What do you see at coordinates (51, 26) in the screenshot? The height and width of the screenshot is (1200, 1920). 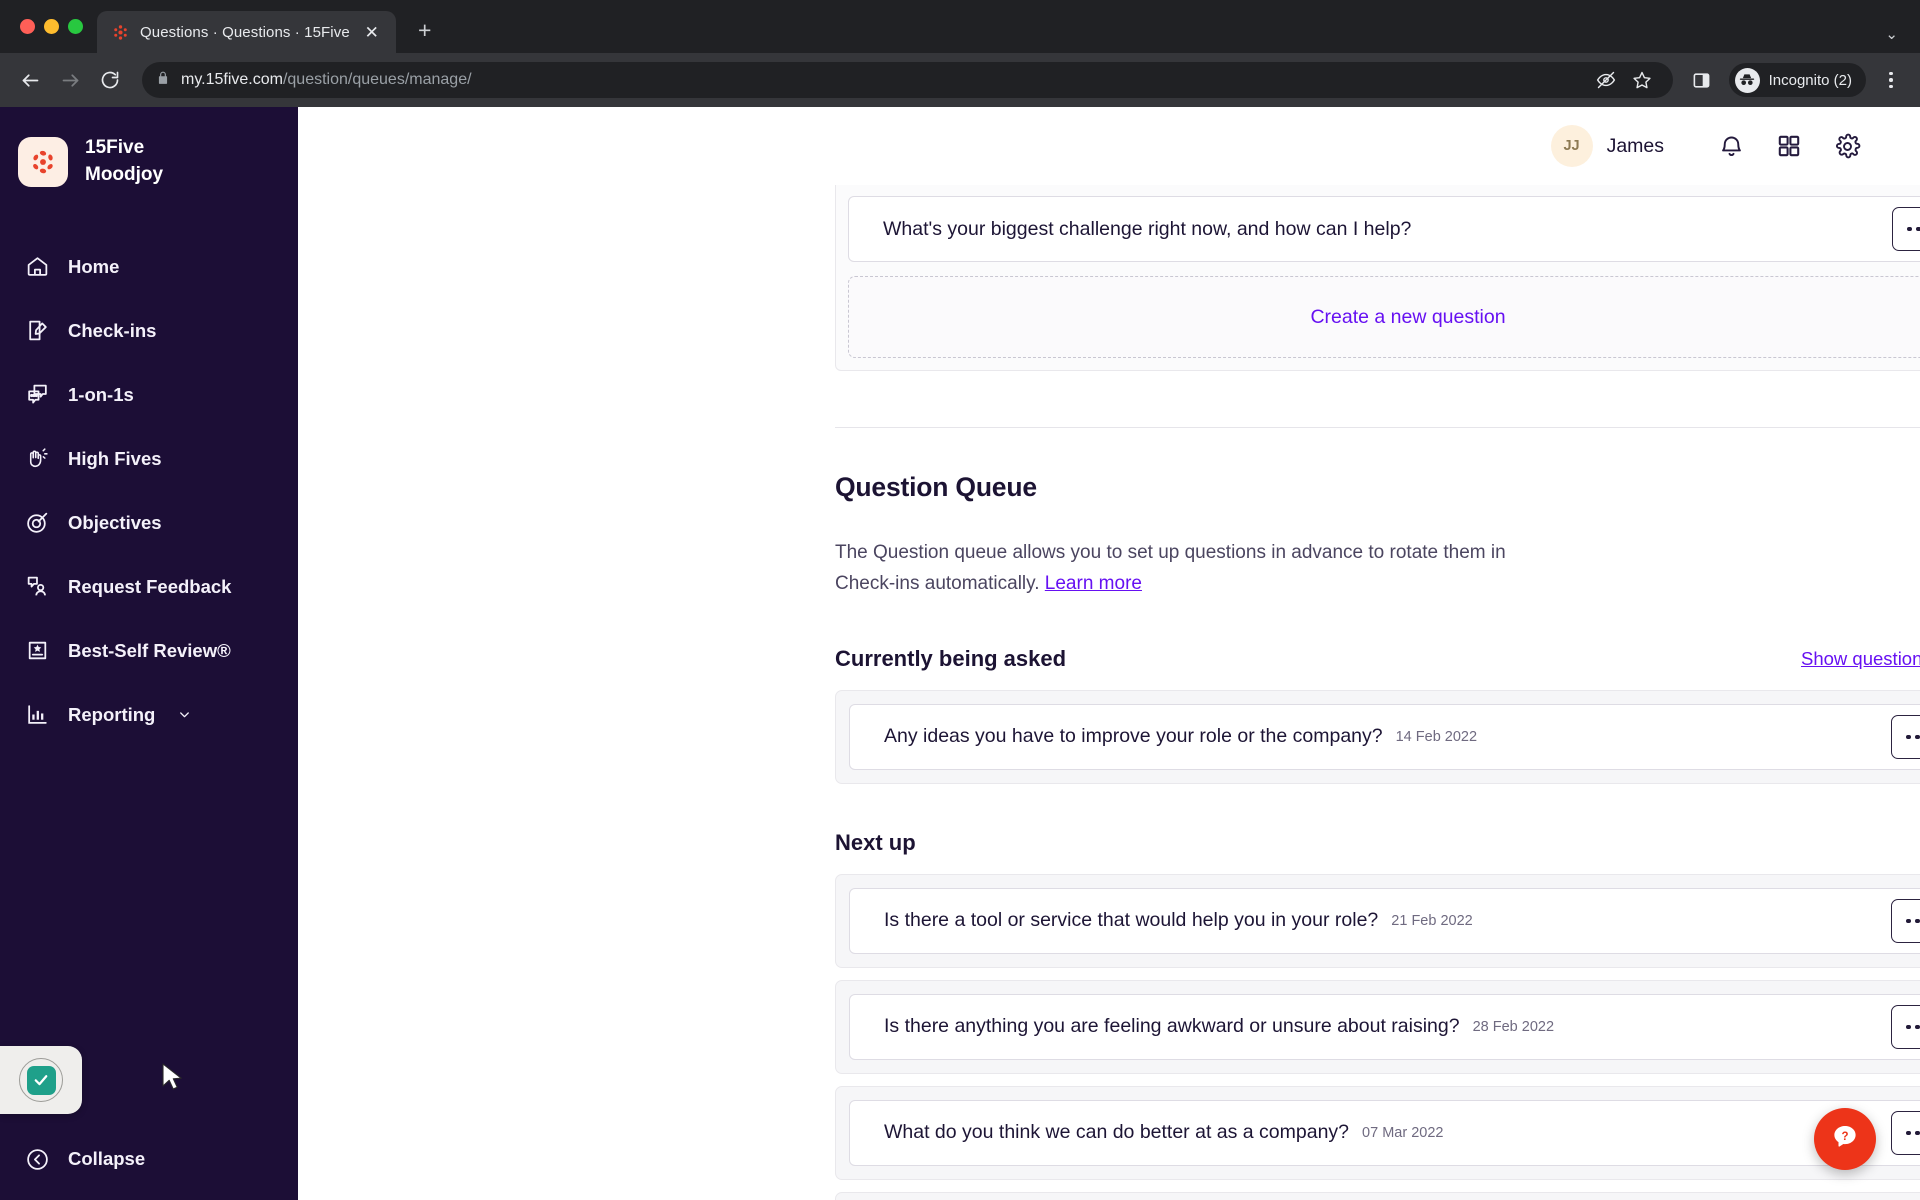 I see `minimize-window-button` at bounding box center [51, 26].